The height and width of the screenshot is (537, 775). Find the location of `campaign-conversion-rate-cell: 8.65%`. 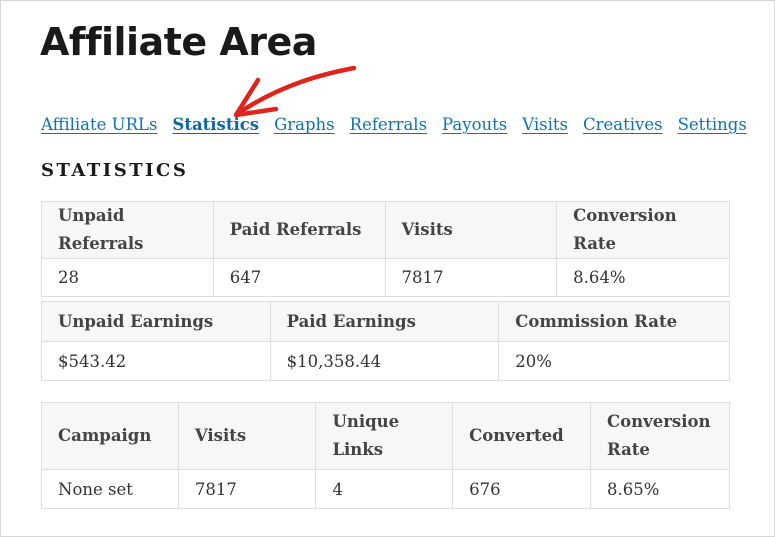

campaign-conversion-rate-cell: 8.65% is located at coordinates (660, 489).